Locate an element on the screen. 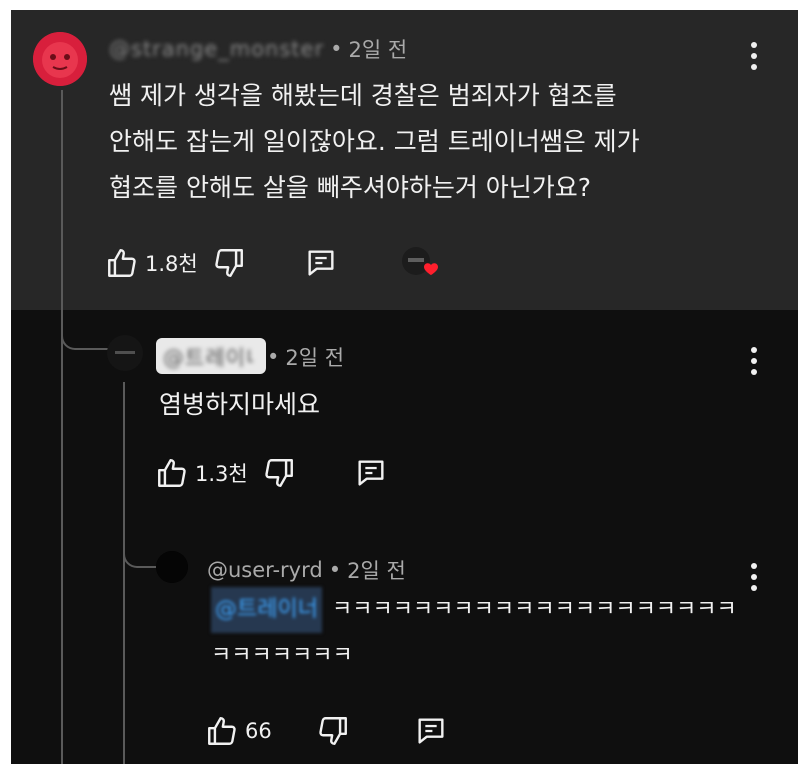  like-button: 1.3천 is located at coordinates (201, 473).